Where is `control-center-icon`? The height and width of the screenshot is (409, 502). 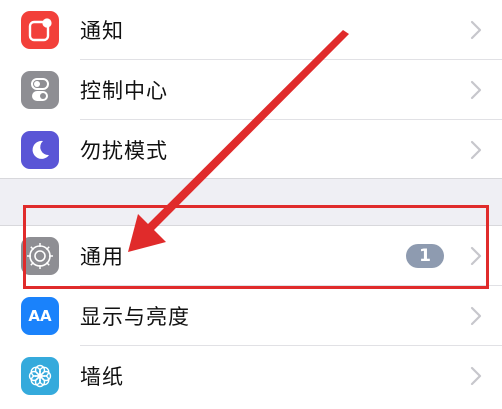 control-center-icon is located at coordinates (40, 90).